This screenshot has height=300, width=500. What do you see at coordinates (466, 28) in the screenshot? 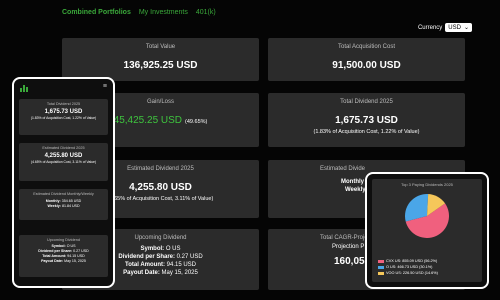
I see `chevron-down-icon: ⌄` at bounding box center [466, 28].